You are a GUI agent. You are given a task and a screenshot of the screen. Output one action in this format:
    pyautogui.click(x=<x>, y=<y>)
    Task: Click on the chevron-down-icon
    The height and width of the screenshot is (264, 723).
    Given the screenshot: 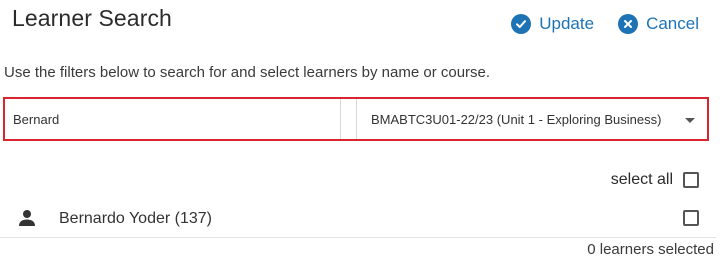 What is the action you would take?
    pyautogui.click(x=690, y=120)
    